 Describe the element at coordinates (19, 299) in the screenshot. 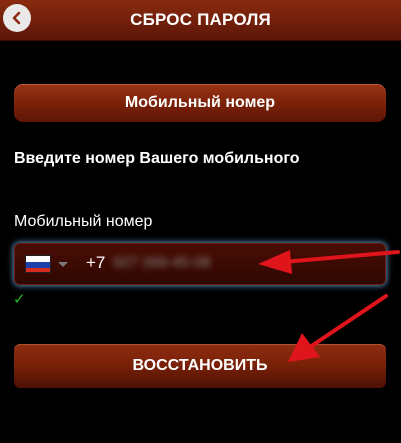

I see `valid-check-icon: ✓` at that location.